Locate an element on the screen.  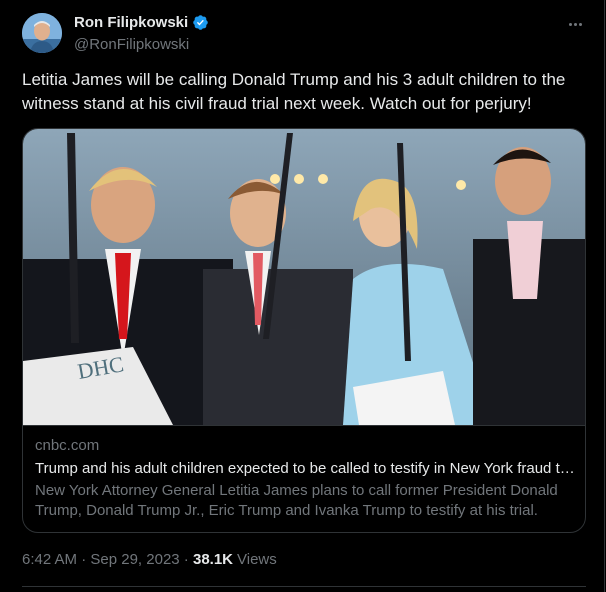
author-handle: @RonFilipkowski is located at coordinates (131, 44).